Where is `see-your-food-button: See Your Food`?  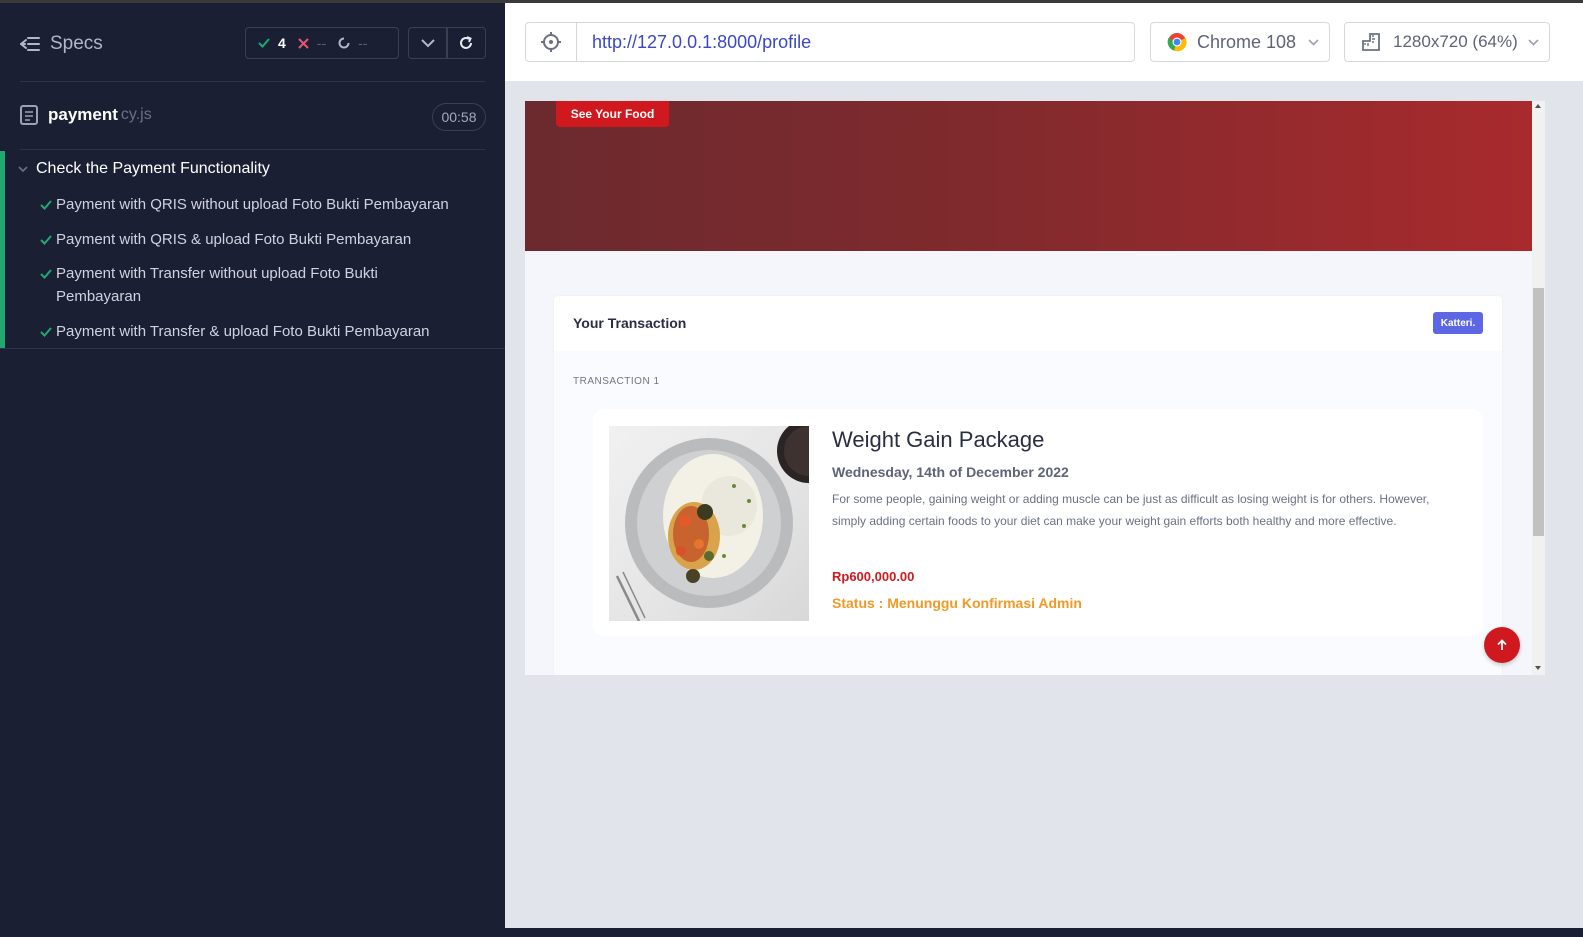
see-your-food-button: See Your Food is located at coordinates (612, 114).